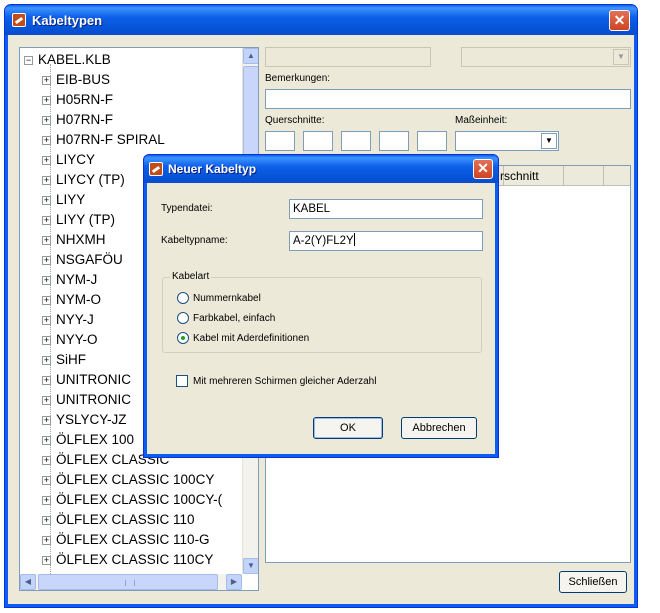 The image size is (660, 613). Describe the element at coordinates (234, 318) in the screenshot. I see `radio-farbkabel-label: Farbkabel, einfach` at that location.